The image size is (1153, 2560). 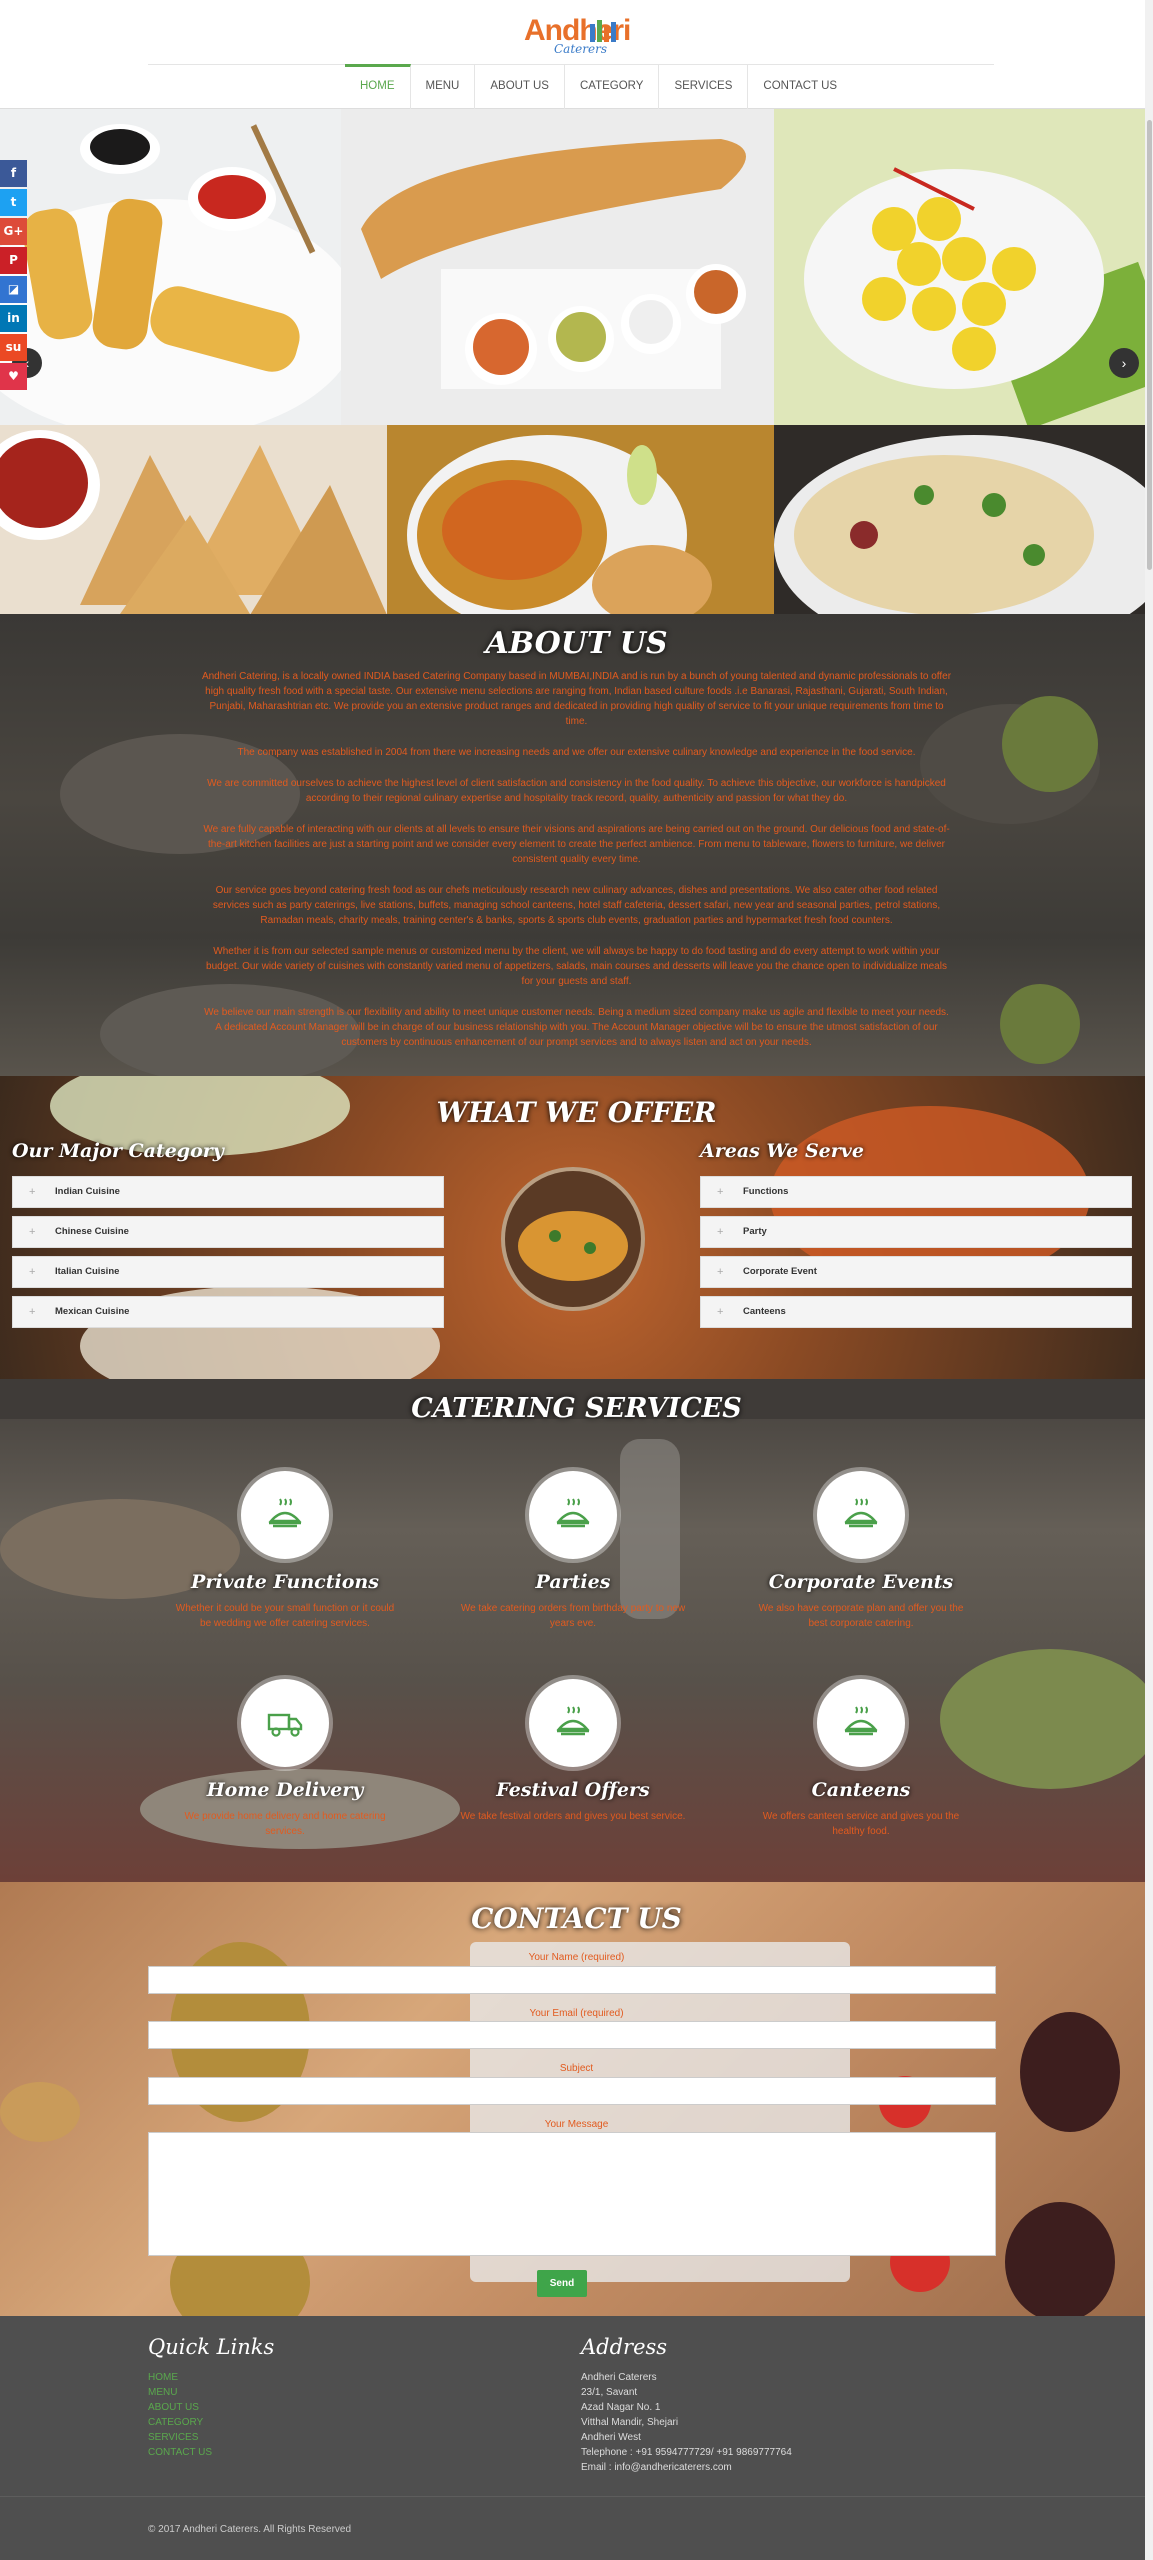 I want to click on area-item: + Corporate Event, so click(x=916, y=1272).